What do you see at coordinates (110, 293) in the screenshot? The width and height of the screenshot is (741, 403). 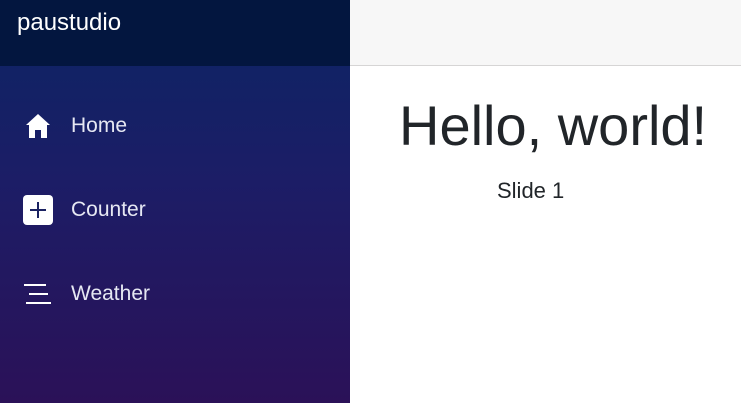 I see `sidebar-item-label: Weather` at bounding box center [110, 293].